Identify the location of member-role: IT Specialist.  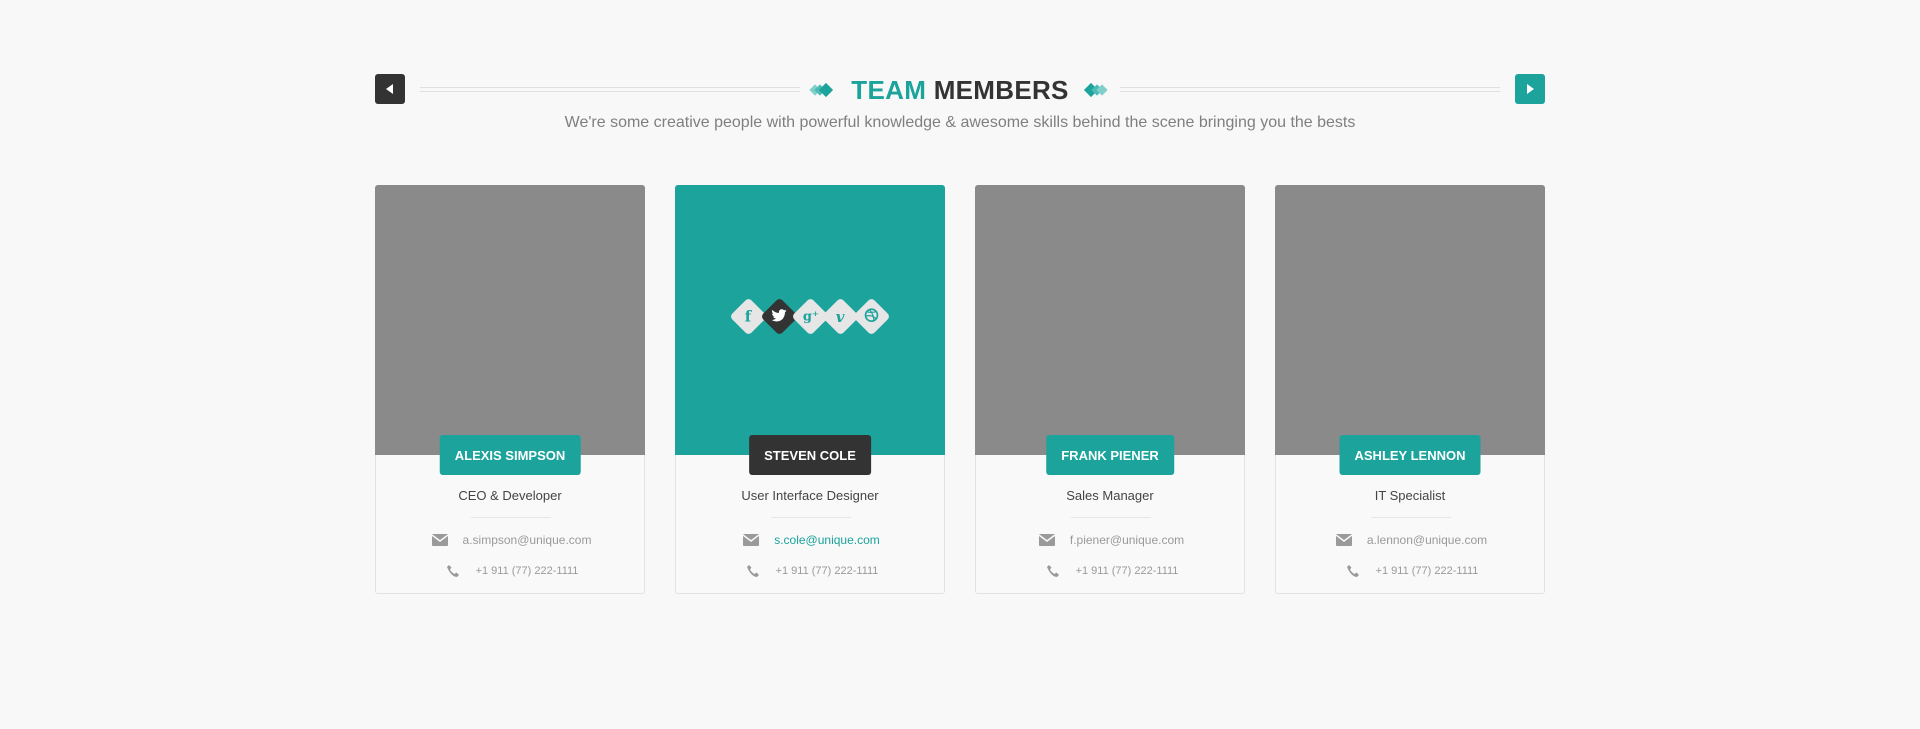
(1410, 495).